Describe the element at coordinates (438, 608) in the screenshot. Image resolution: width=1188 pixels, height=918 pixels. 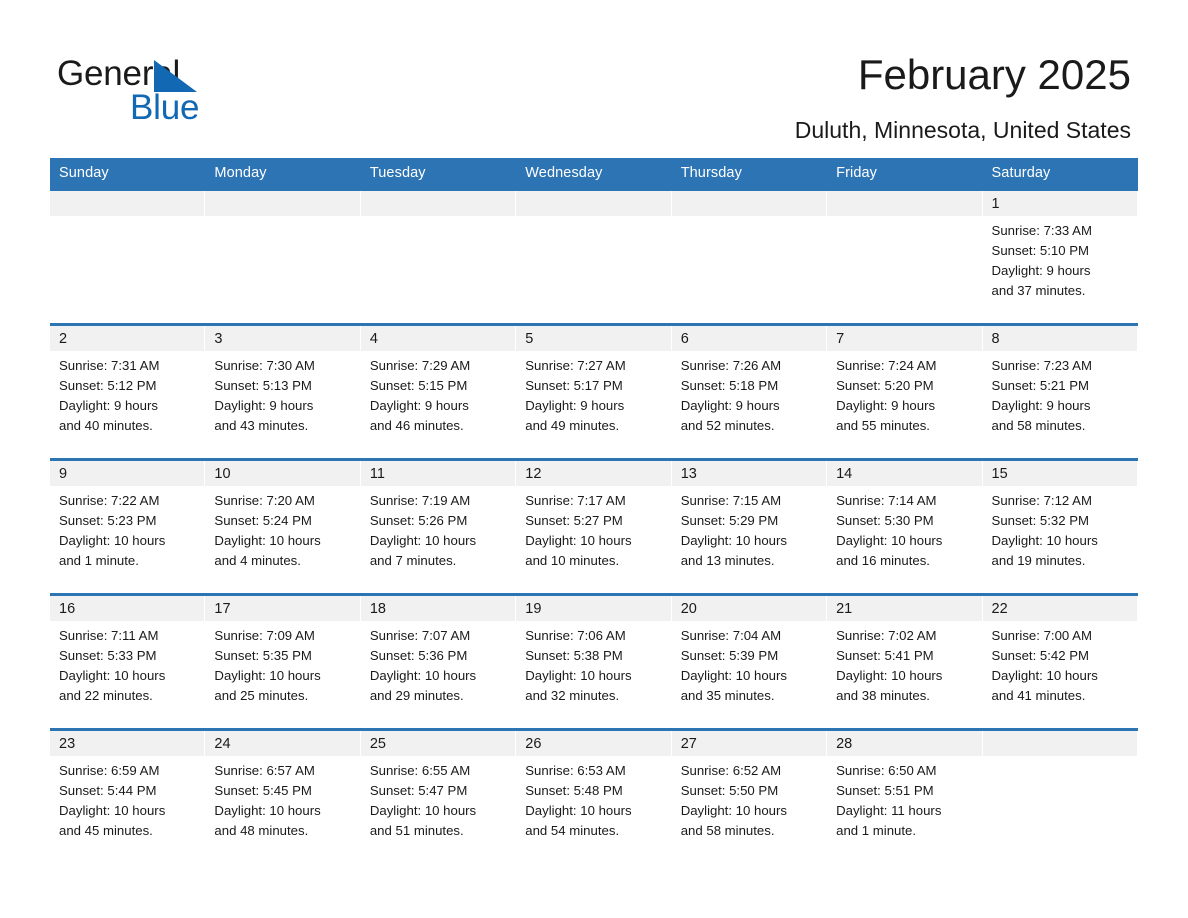
I see `day-number: 18` at that location.